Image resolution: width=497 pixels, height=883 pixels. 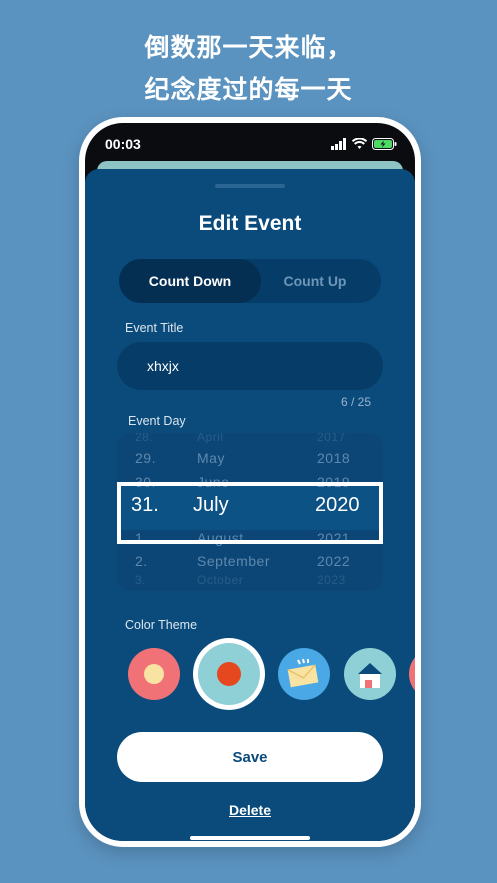 I want to click on event-title-label: Event Title, so click(x=154, y=328).